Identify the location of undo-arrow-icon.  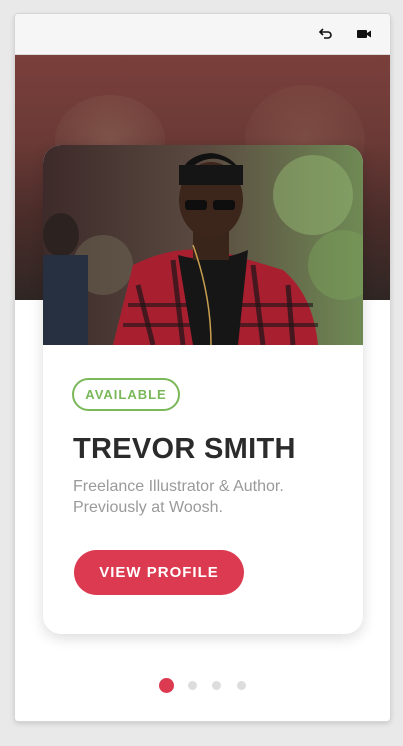
(326, 34).